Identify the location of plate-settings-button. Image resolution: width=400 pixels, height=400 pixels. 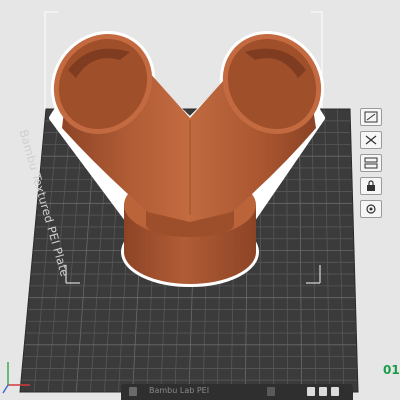
(371, 209).